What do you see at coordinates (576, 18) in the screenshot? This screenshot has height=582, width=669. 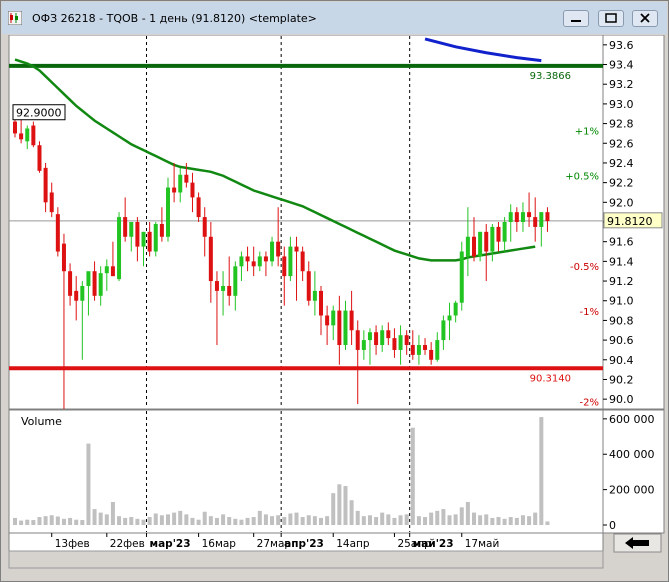 I see `minimize-button` at bounding box center [576, 18].